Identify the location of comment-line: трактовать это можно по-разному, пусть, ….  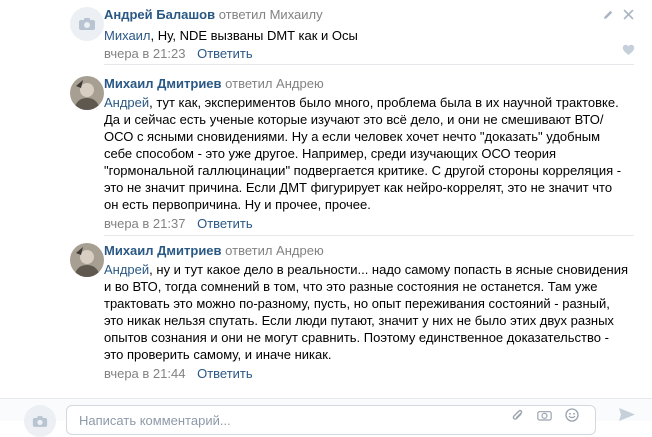
(357, 303).